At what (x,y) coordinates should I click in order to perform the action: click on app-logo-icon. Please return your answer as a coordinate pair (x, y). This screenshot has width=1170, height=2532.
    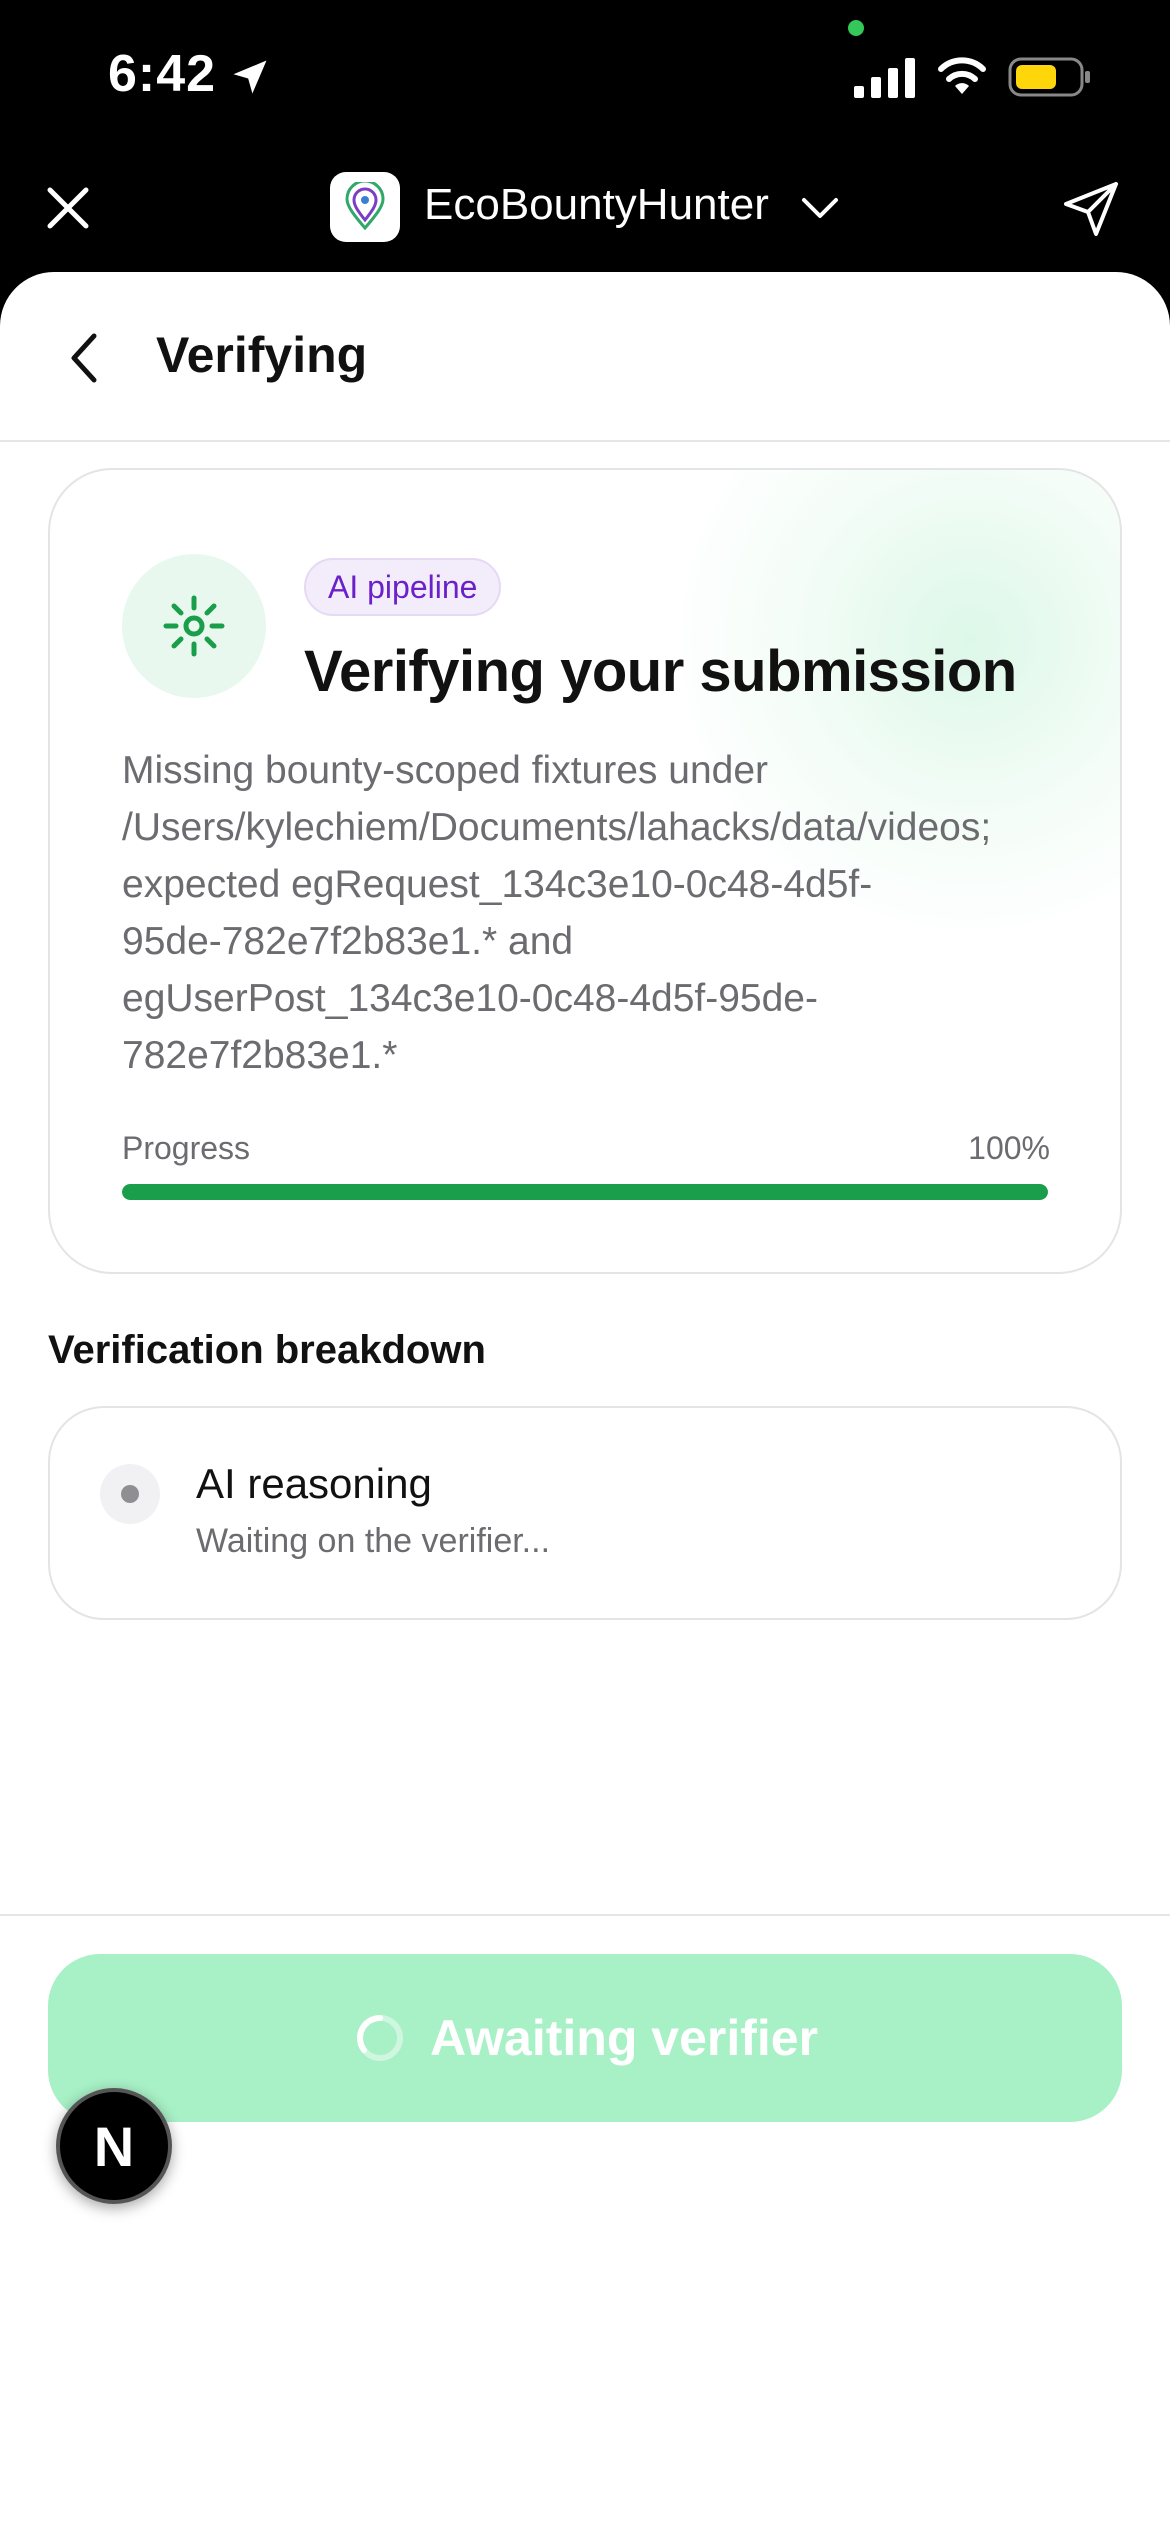
    Looking at the image, I should click on (365, 207).